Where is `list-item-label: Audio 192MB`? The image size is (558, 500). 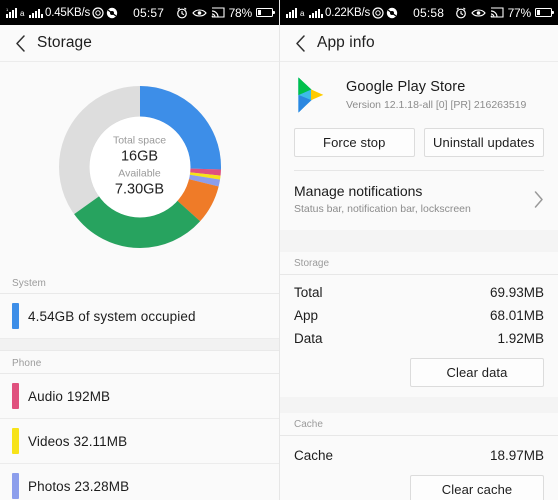
list-item-label: Audio 192MB is located at coordinates (69, 396).